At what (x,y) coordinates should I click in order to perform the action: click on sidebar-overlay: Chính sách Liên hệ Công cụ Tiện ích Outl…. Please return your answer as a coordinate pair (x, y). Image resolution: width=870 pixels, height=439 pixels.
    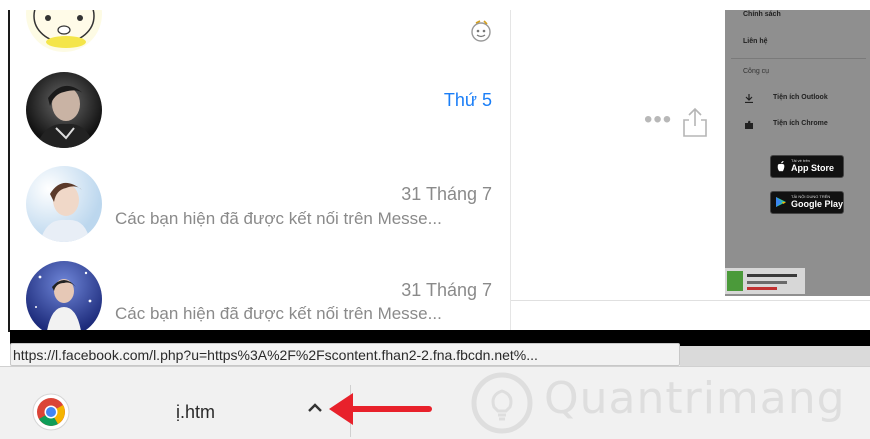
    Looking at the image, I should click on (797, 153).